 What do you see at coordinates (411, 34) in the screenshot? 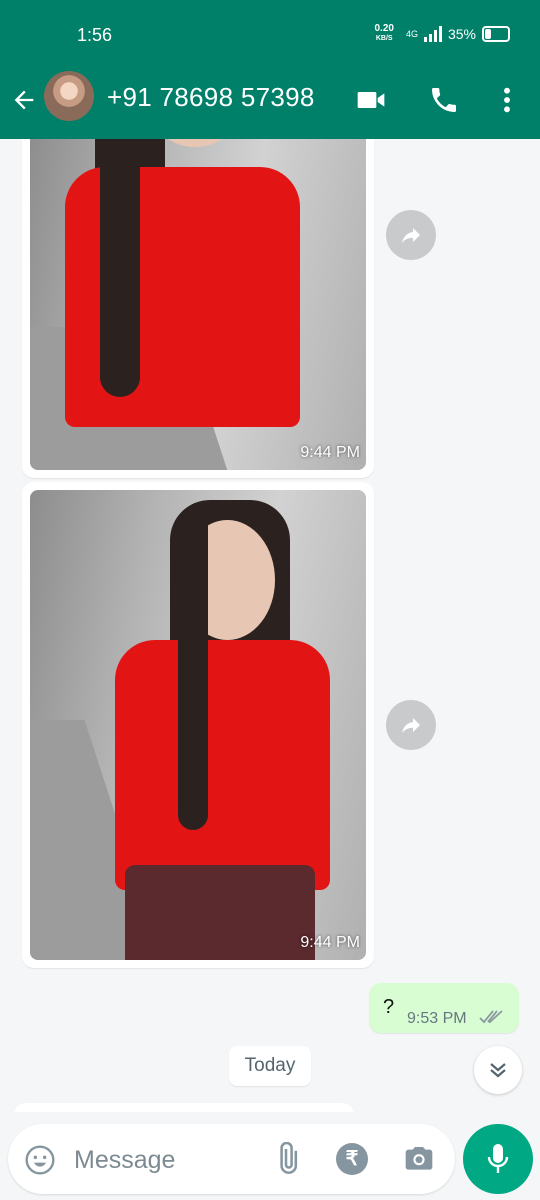
I see `network-type: 4G` at bounding box center [411, 34].